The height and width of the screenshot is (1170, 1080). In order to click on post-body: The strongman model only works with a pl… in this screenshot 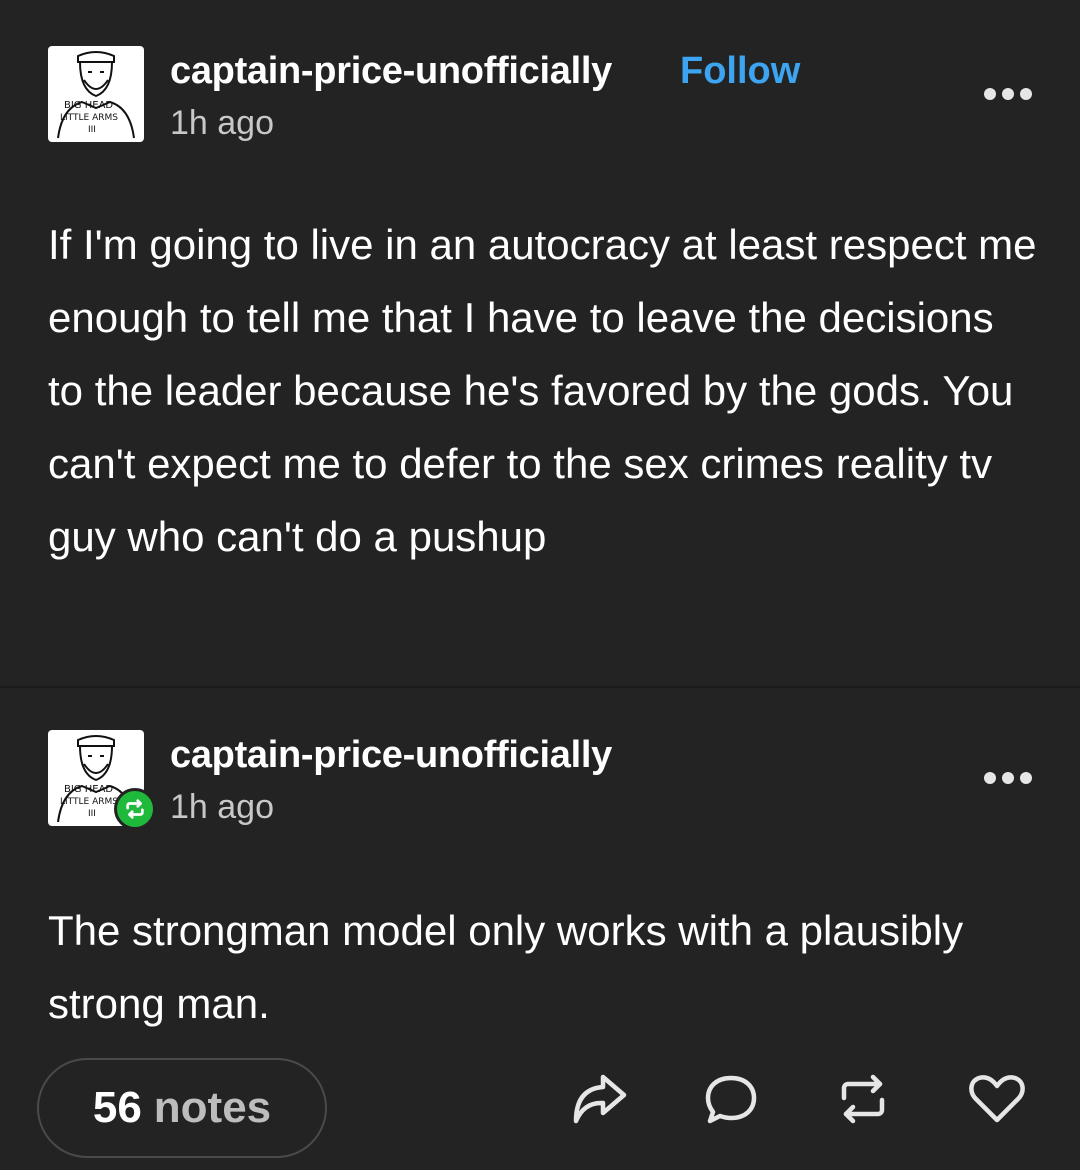, I will do `click(506, 967)`.